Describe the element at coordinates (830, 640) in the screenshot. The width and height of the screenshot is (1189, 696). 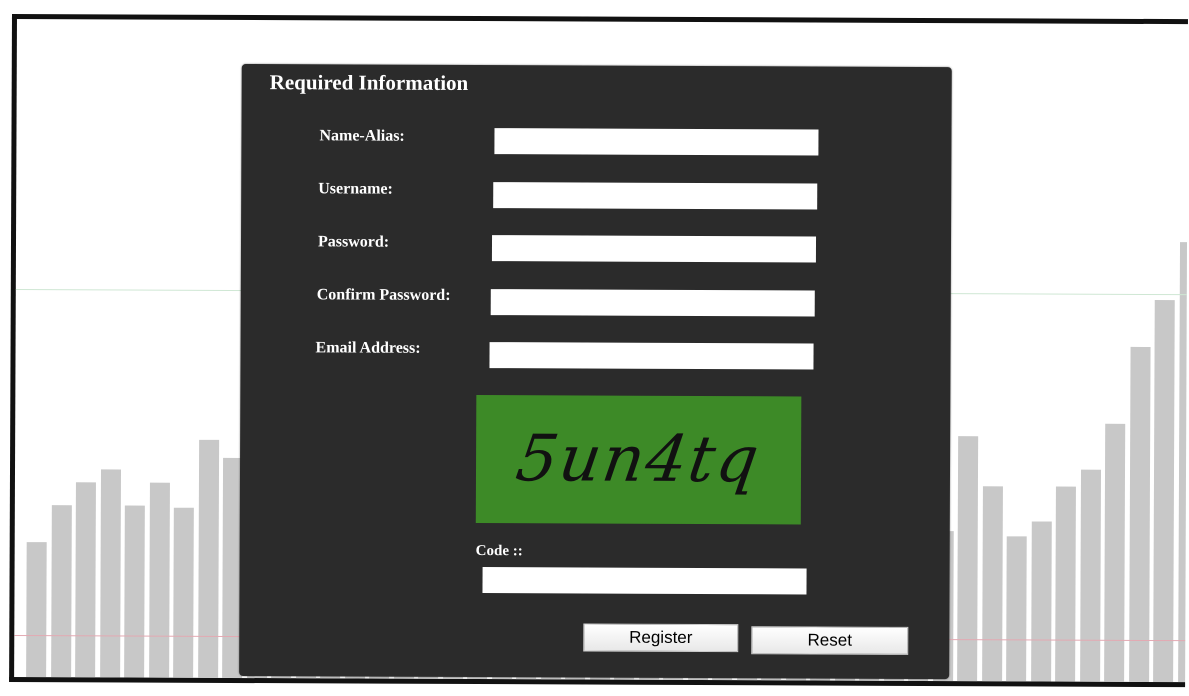
I see `reset-button: Reset` at that location.